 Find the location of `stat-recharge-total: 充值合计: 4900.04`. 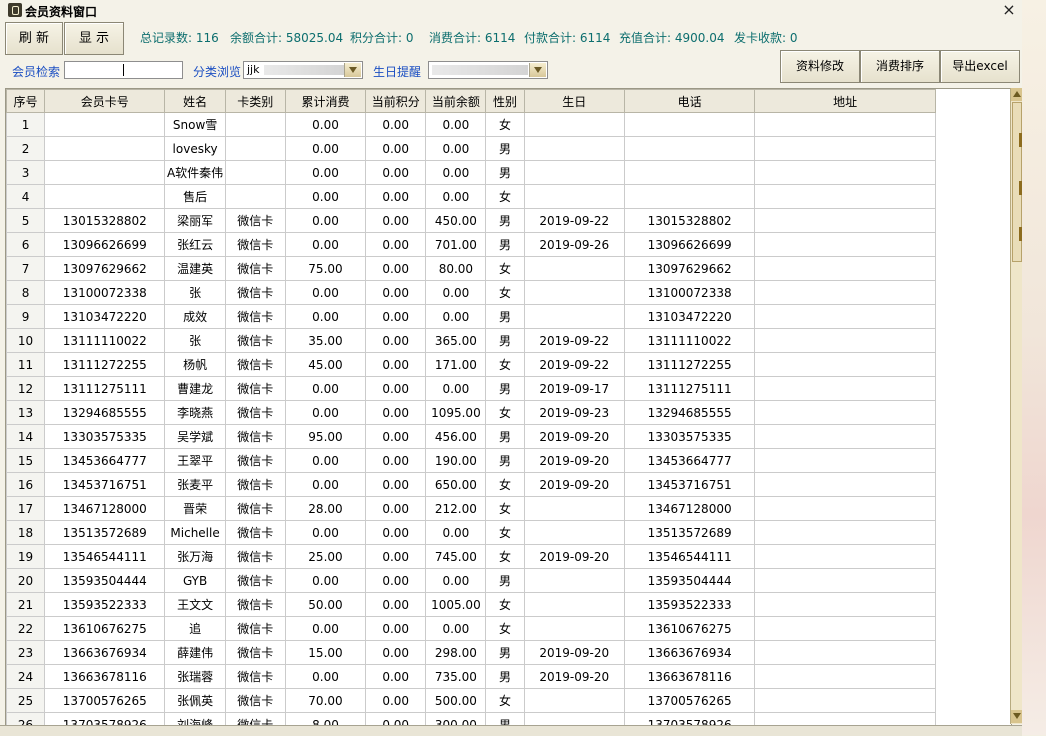

stat-recharge-total: 充值合计: 4900.04 is located at coordinates (672, 38).